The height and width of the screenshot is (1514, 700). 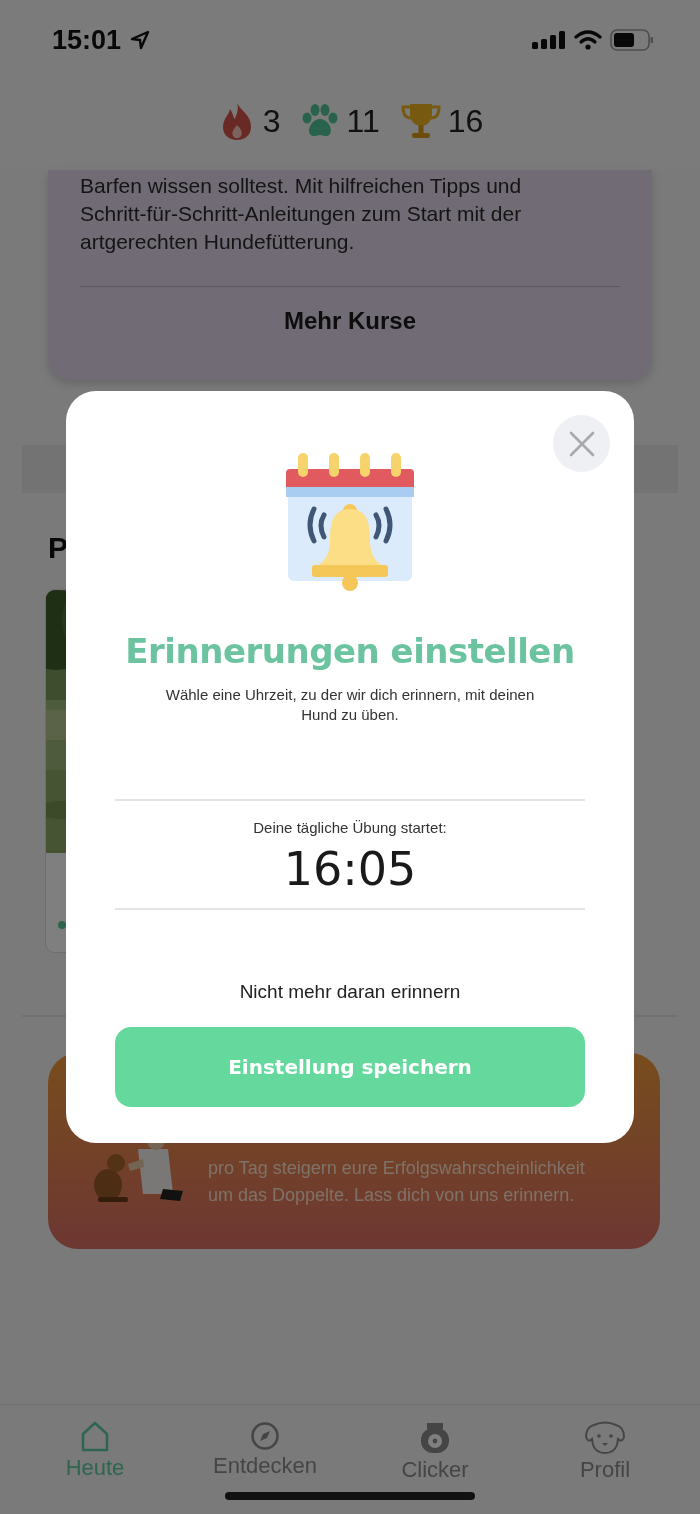 What do you see at coordinates (62, 925) in the screenshot?
I see `progress-dot-icon` at bounding box center [62, 925].